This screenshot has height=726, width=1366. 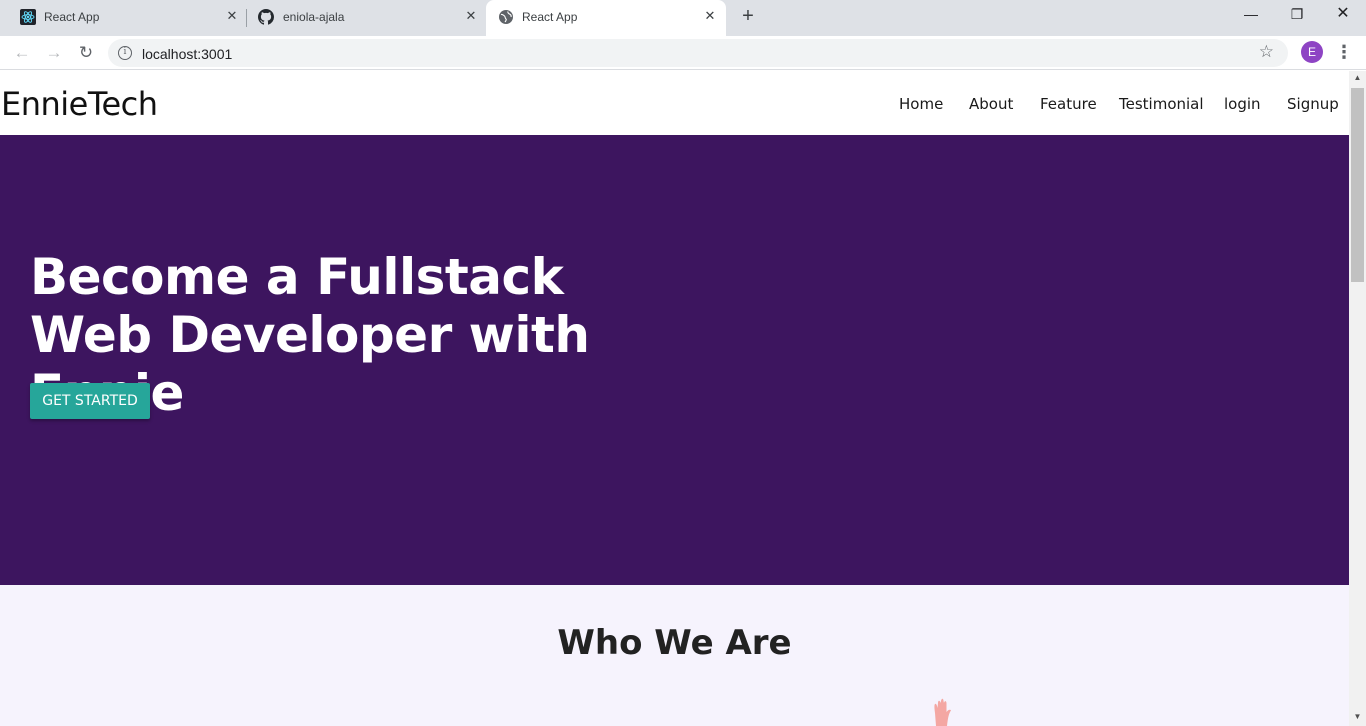 I want to click on browser-tab-react-app: React App ✕, so click(x=123, y=17).